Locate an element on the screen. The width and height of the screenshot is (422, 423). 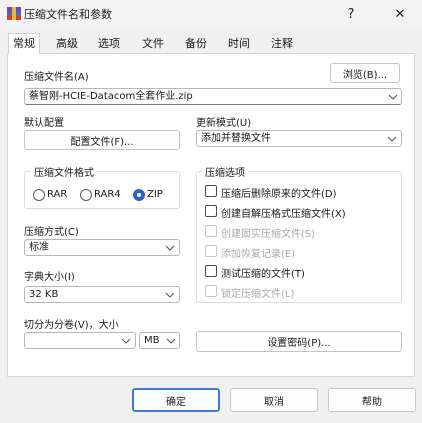
help-button: 帮助 is located at coordinates (372, 400).